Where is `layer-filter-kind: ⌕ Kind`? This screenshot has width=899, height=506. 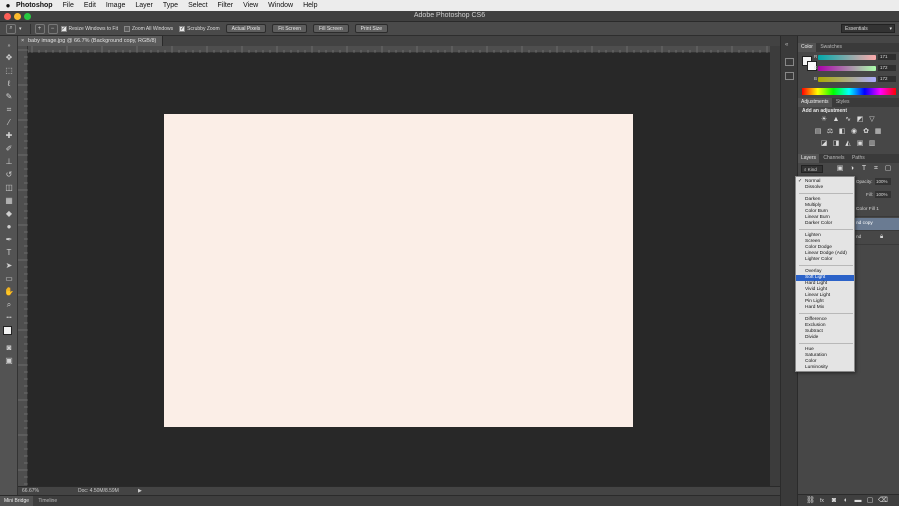 layer-filter-kind: ⌕ Kind is located at coordinates (812, 169).